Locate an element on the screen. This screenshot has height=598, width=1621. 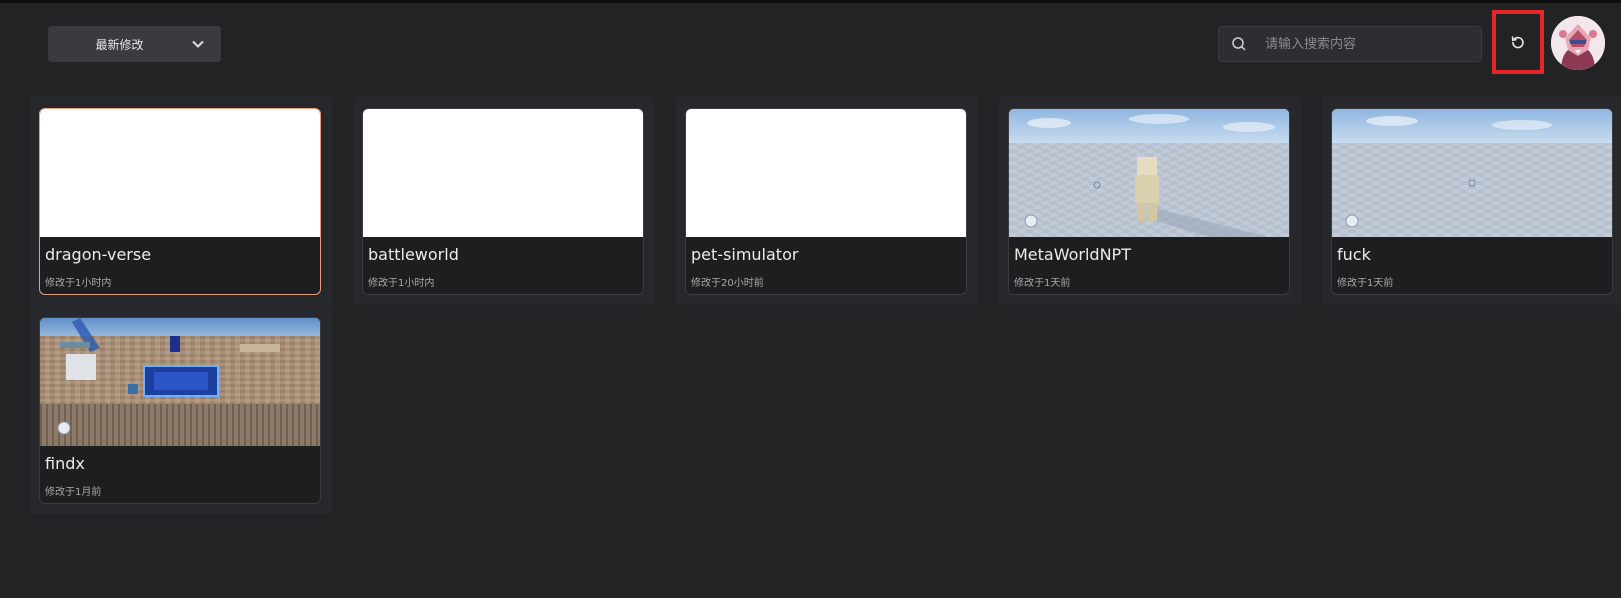
project-name: pet-simulator is located at coordinates (745, 254).